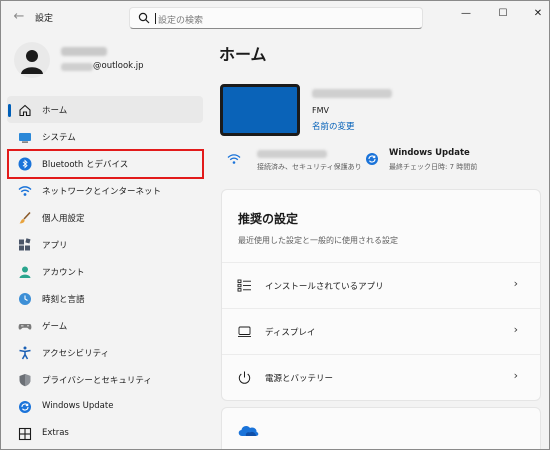 Image resolution: width=550 pixels, height=450 pixels. What do you see at coordinates (105, 109) in the screenshot?
I see `sidebar-item-home: ホーム` at bounding box center [105, 109].